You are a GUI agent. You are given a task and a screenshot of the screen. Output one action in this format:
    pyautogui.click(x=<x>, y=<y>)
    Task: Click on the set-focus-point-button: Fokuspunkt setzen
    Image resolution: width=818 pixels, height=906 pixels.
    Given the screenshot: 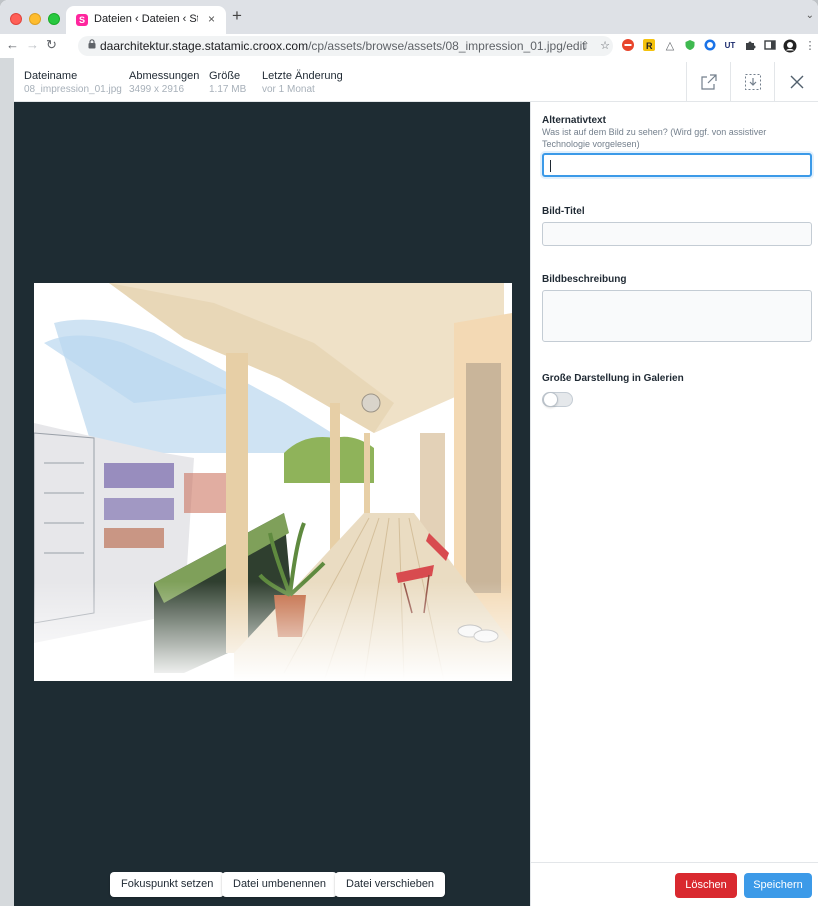 What is the action you would take?
    pyautogui.click(x=167, y=884)
    